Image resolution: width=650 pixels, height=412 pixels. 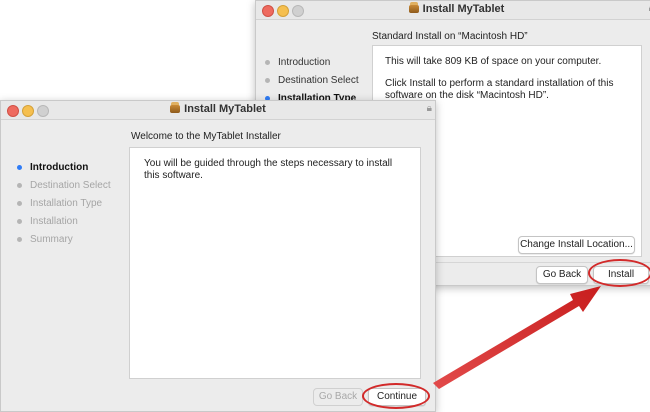 I want to click on step-installation-type: Installation Type, so click(x=73, y=207).